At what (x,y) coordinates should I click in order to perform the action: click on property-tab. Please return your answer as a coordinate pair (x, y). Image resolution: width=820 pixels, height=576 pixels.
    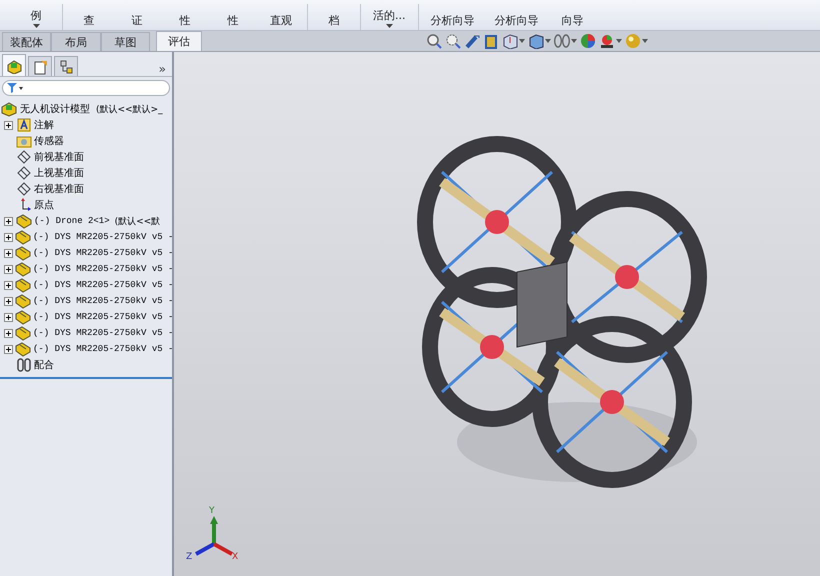
    Looking at the image, I should click on (40, 66).